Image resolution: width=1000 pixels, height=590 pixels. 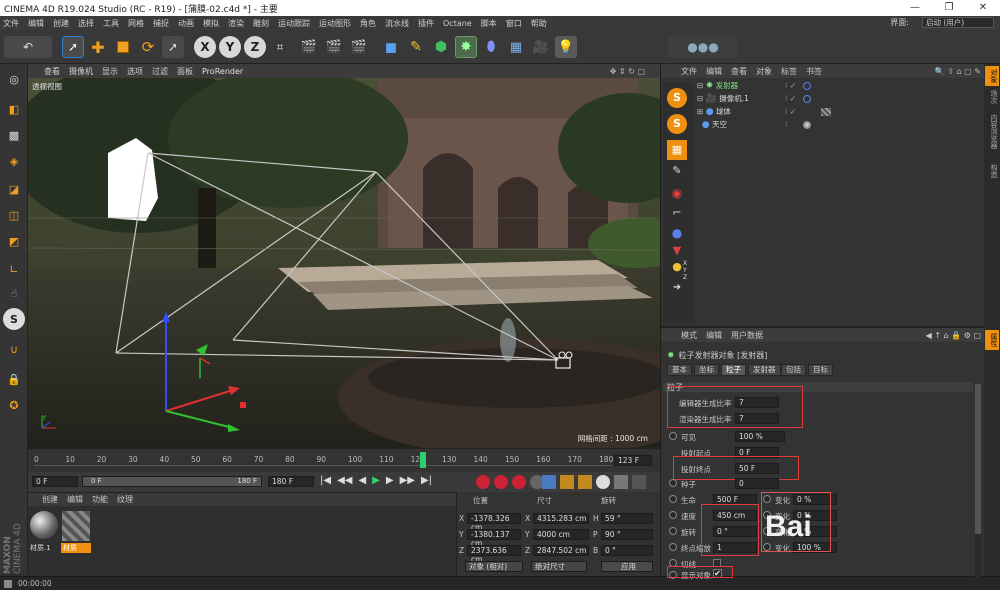 What do you see at coordinates (807, 125) in the screenshot?
I see `sky-material-tag-icon` at bounding box center [807, 125].